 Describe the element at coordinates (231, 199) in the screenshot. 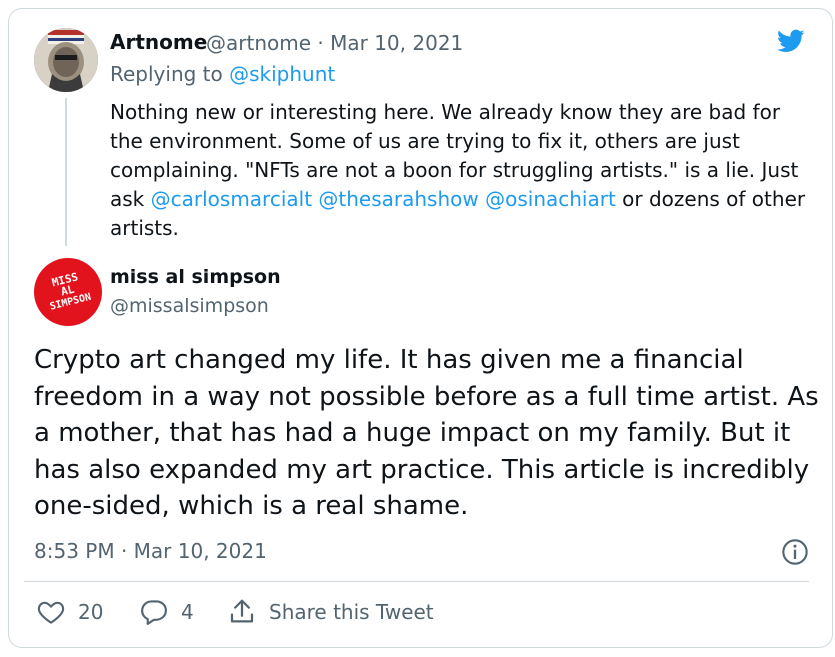

I see `mention-link: @carlosmarcialt` at that location.